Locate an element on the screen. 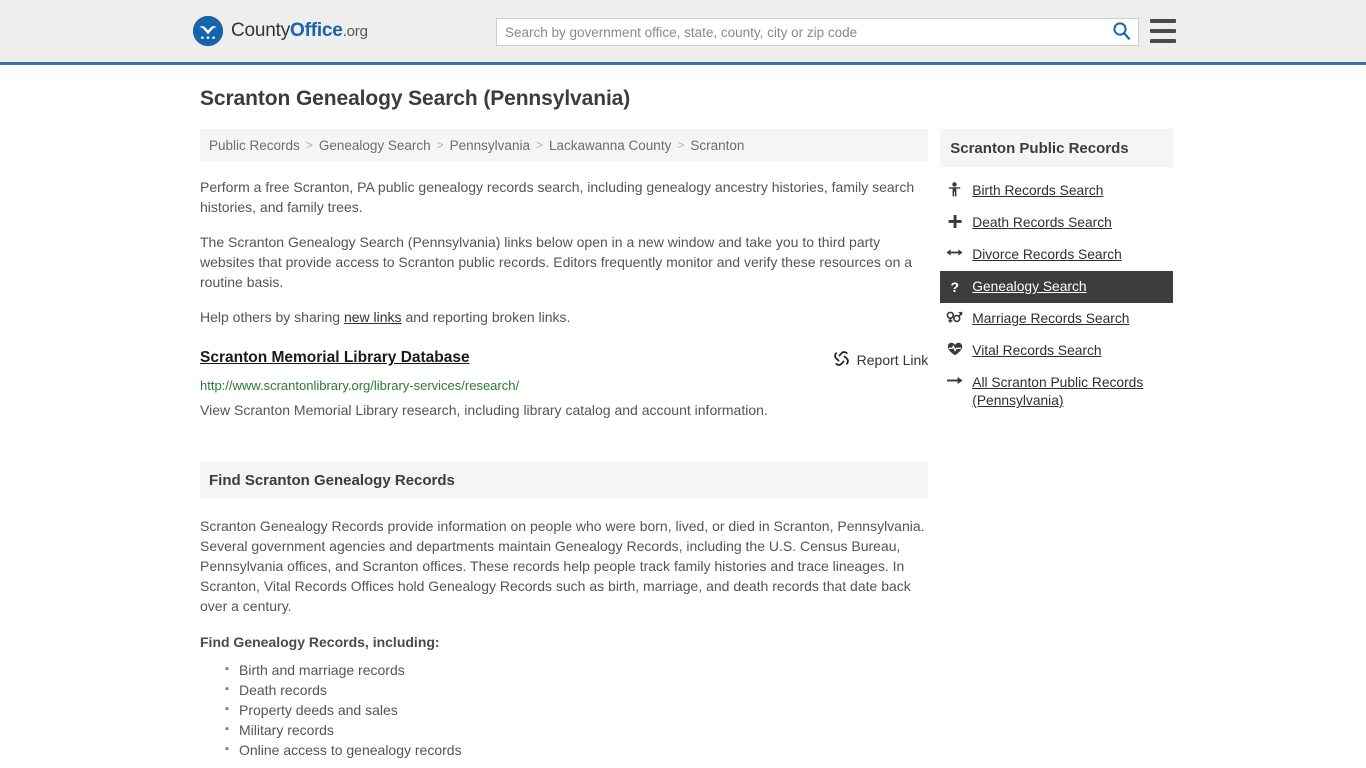 This screenshot has width=1366, height=768. brand-part-county: County is located at coordinates (261, 30).